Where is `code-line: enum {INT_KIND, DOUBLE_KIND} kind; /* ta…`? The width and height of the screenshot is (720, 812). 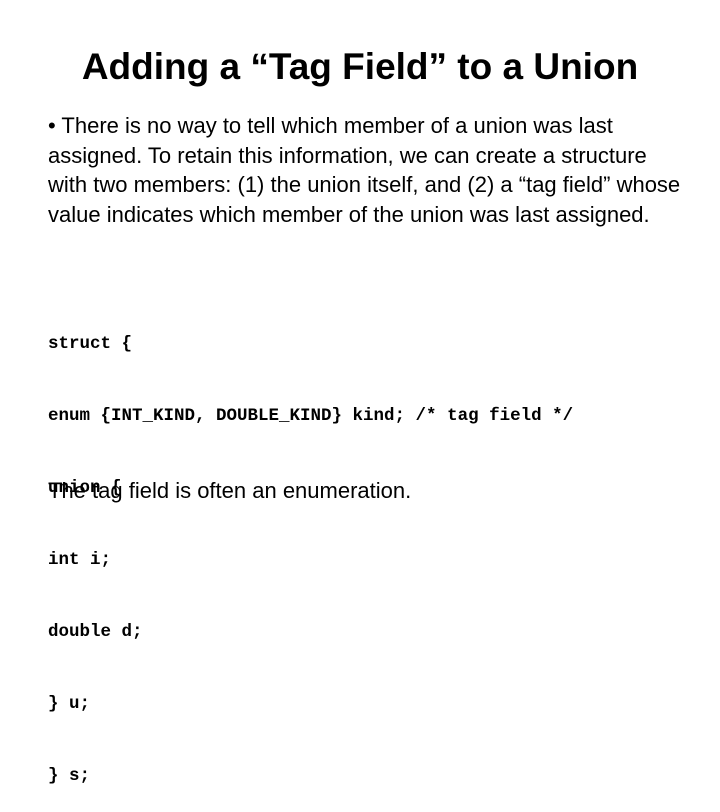 code-line: enum {INT_KIND, DOUBLE_KIND} kind; /* ta… is located at coordinates (311, 416).